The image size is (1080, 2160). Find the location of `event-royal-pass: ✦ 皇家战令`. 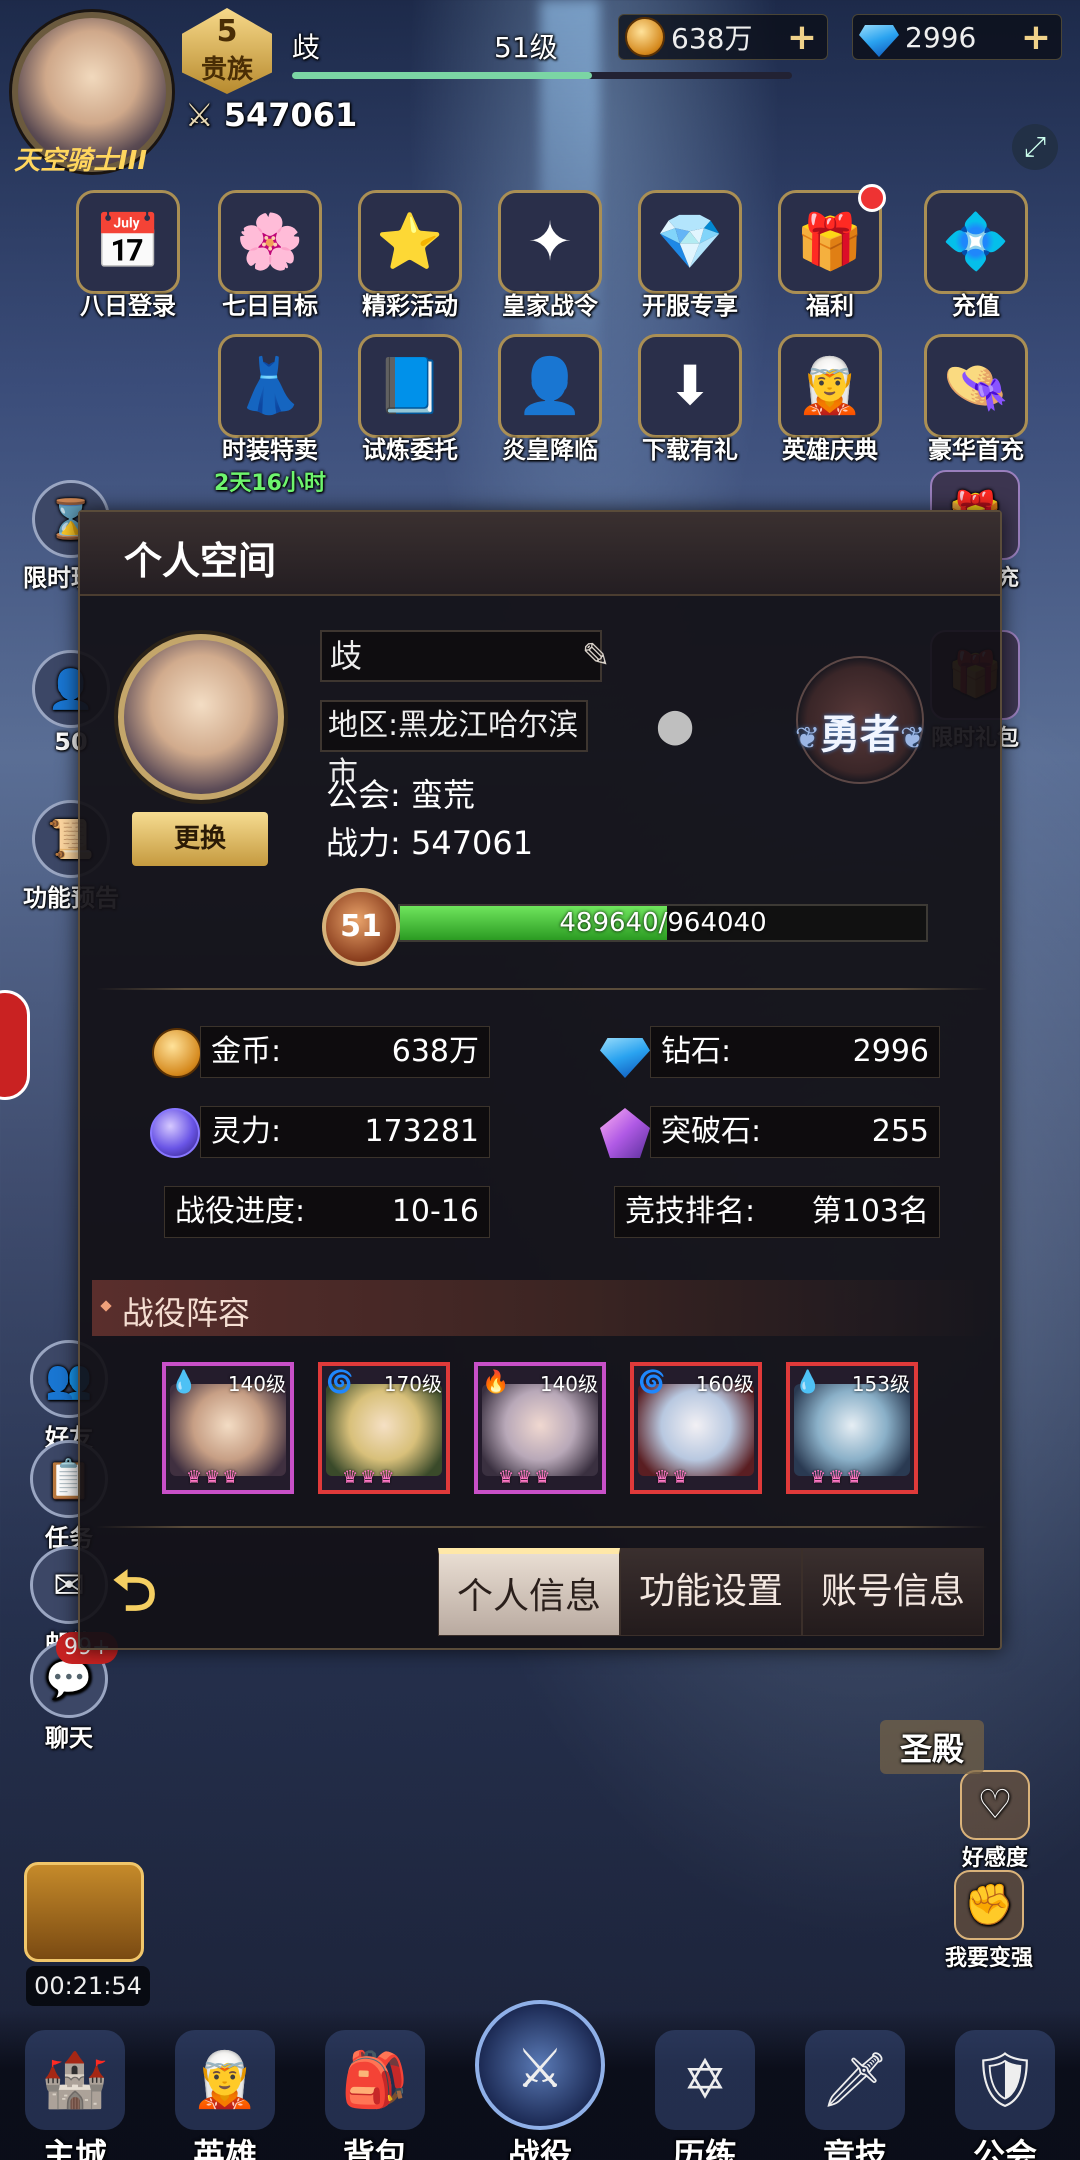

event-royal-pass: ✦ 皇家战令 is located at coordinates (550, 255).